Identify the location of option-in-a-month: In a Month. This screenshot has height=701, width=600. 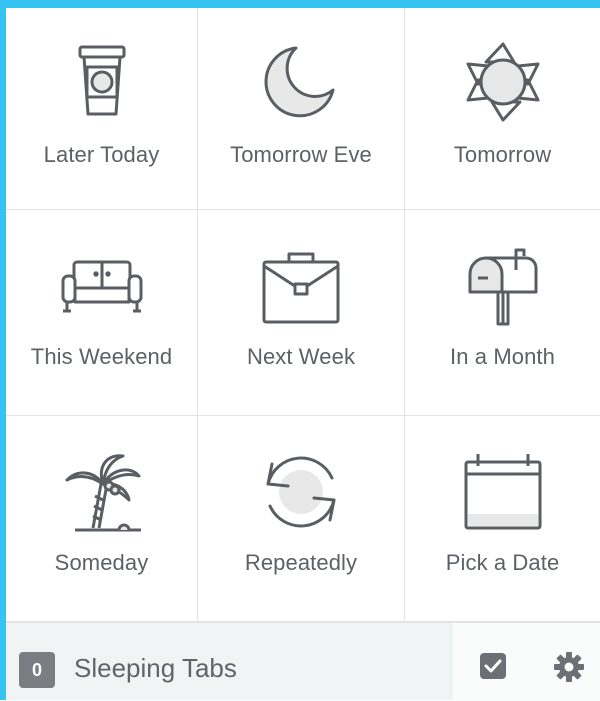
(502, 313).